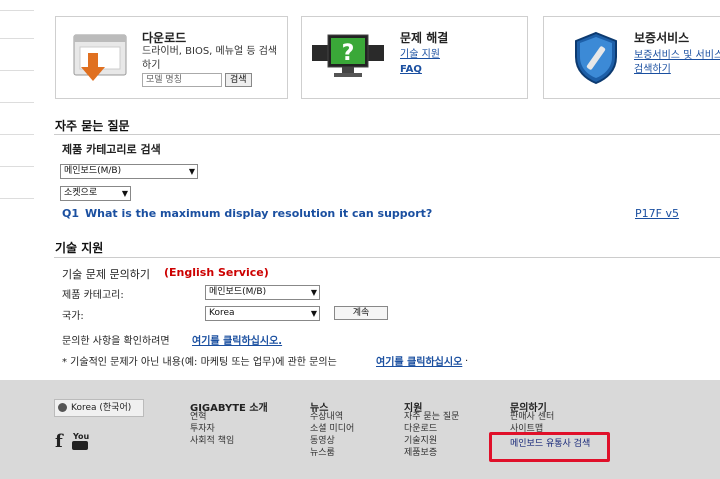 This screenshot has height=479, width=720. Describe the element at coordinates (212, 442) in the screenshot. I see `footer-link: 사회적 책임` at that location.